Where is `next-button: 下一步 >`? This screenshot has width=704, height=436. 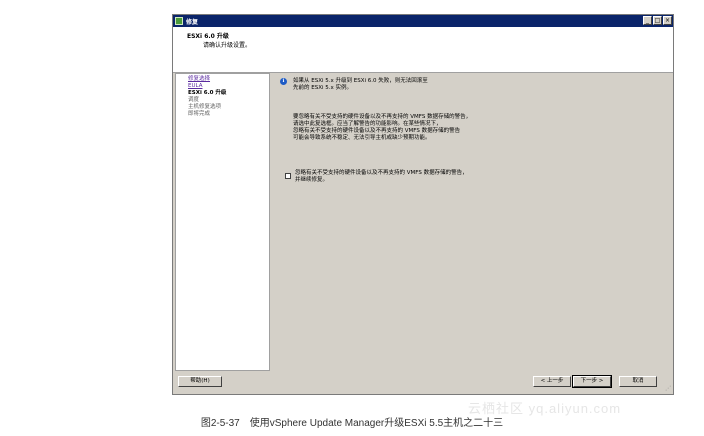 next-button: 下一步 > is located at coordinates (592, 381).